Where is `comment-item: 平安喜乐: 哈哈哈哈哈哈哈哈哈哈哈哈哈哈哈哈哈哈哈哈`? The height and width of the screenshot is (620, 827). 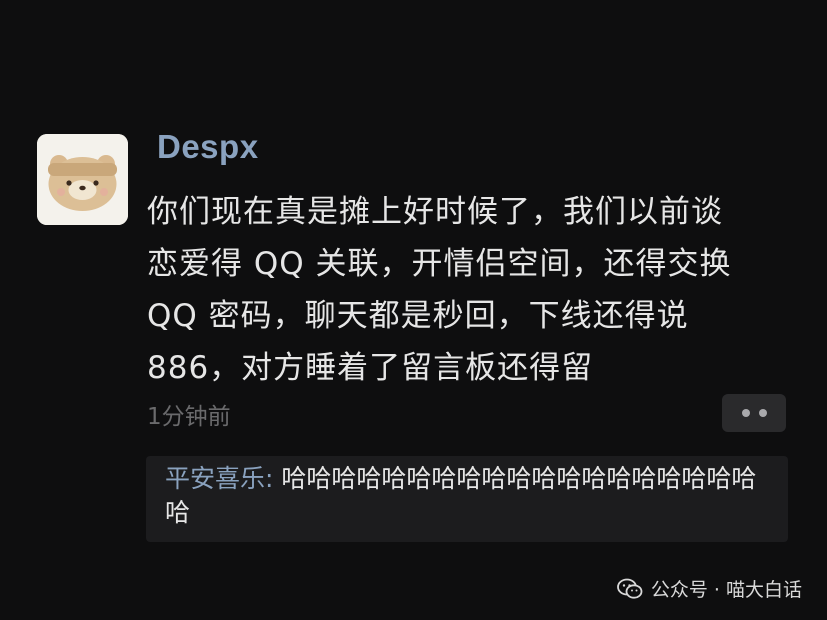 comment-item: 平安喜乐: 哈哈哈哈哈哈哈哈哈哈哈哈哈哈哈哈哈哈哈哈 is located at coordinates (470, 496).